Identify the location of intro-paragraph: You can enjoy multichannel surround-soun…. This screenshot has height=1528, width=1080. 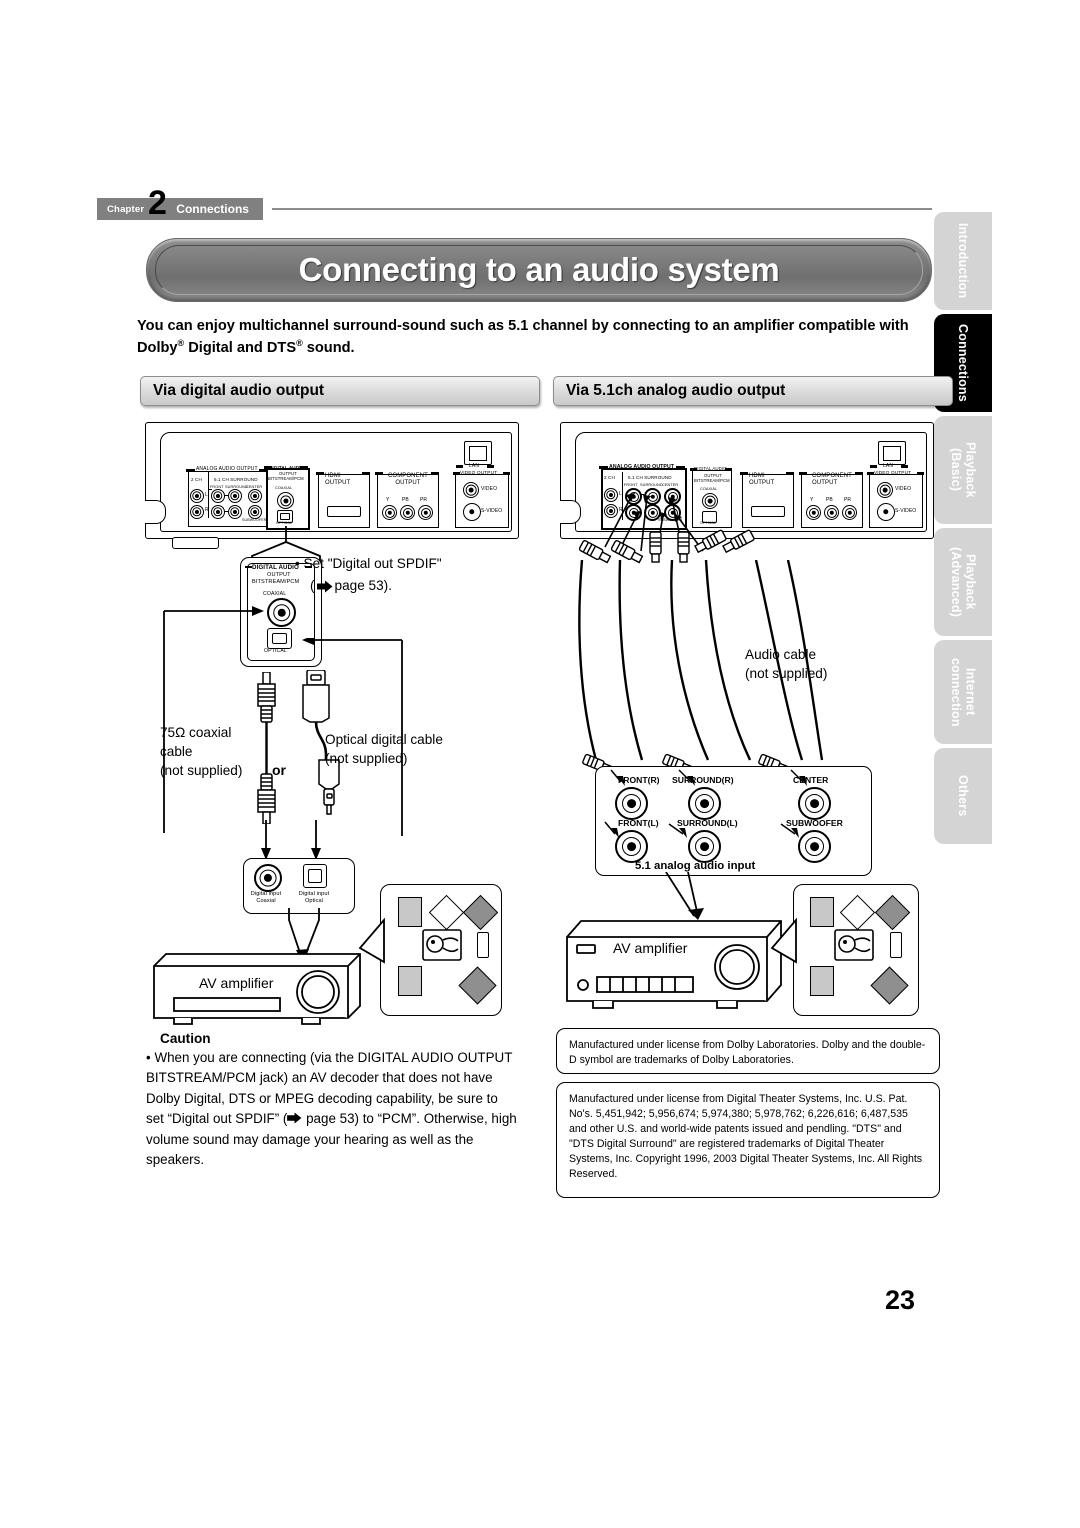
(539, 337).